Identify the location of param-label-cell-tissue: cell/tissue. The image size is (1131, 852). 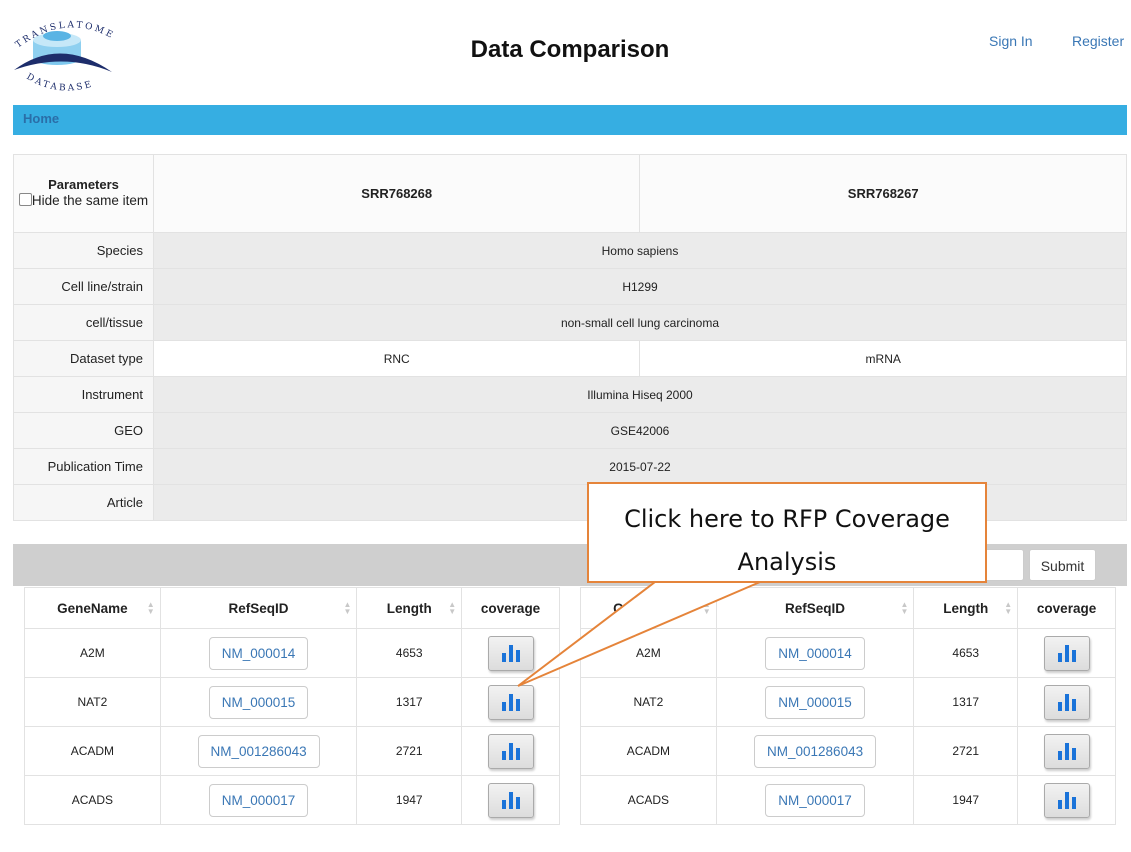
(83, 322).